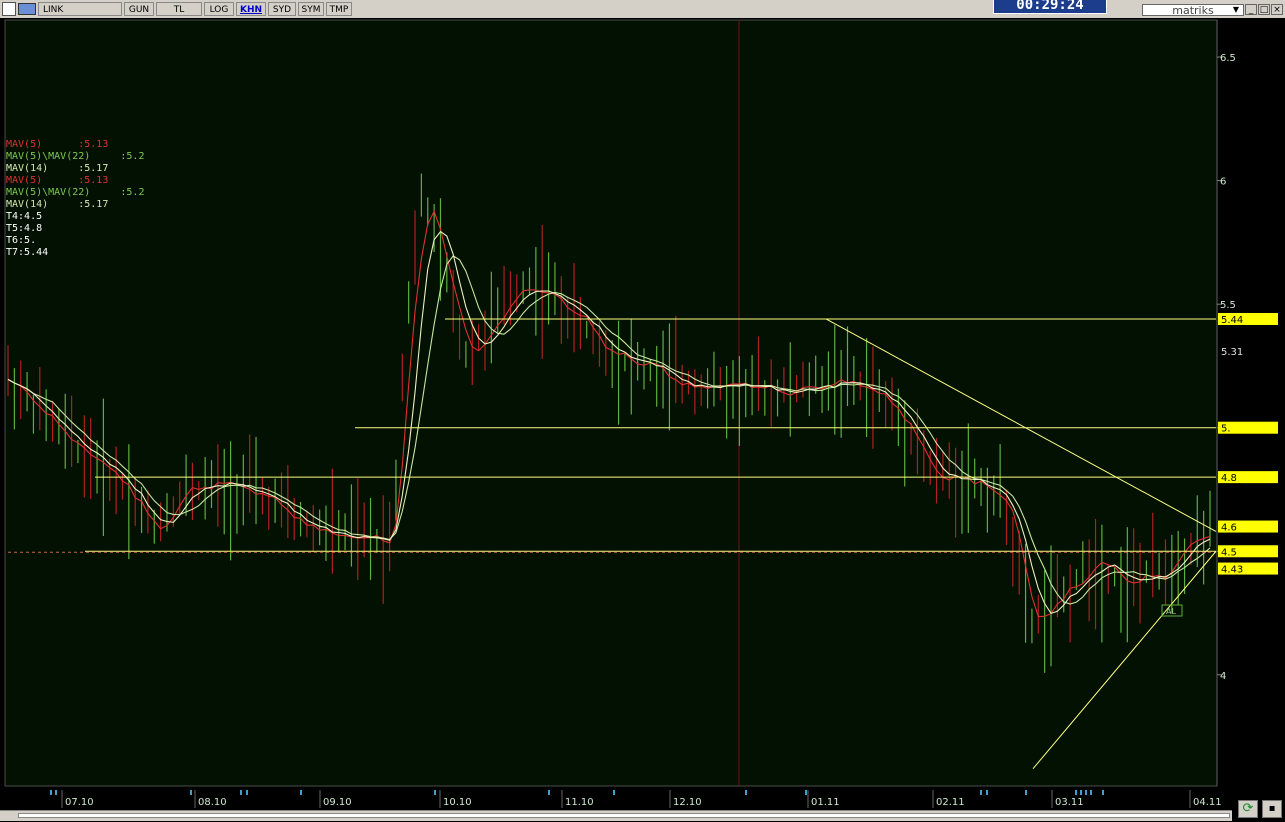  What do you see at coordinates (337, 802) in the screenshot?
I see `x-tick-label: 09.10` at bounding box center [337, 802].